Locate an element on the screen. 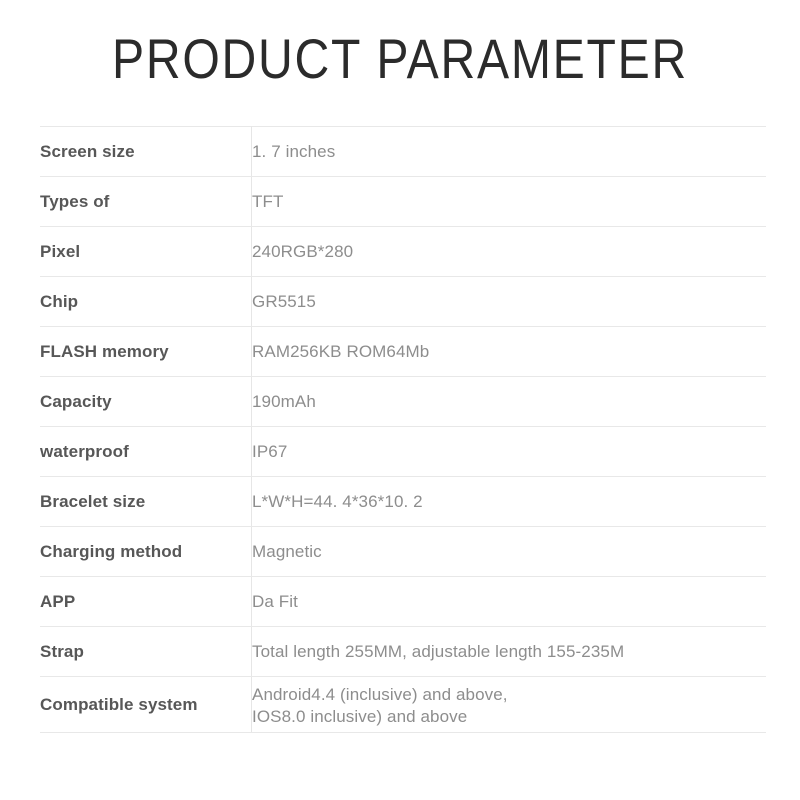  spec-value-charging-method: Magnetic is located at coordinates (508, 551).